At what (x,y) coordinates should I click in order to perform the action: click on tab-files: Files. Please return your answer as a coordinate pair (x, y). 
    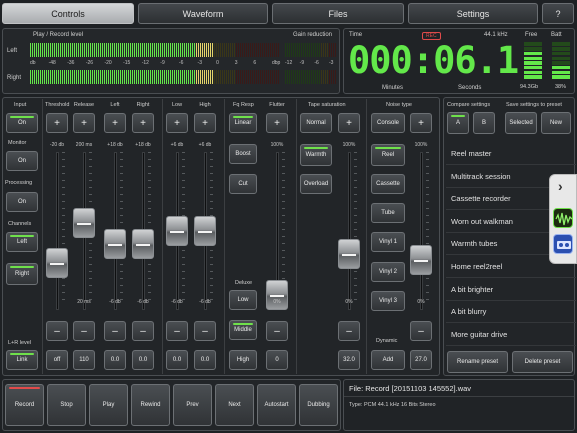
    Looking at the image, I should click on (338, 13).